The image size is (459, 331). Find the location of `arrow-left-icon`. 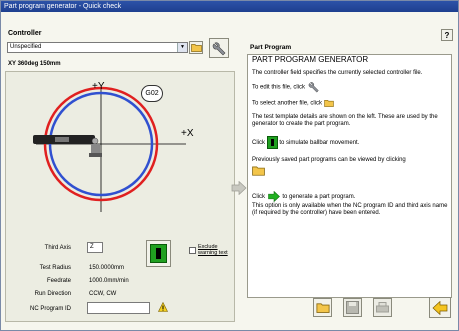

arrow-left-icon is located at coordinates (440, 307).